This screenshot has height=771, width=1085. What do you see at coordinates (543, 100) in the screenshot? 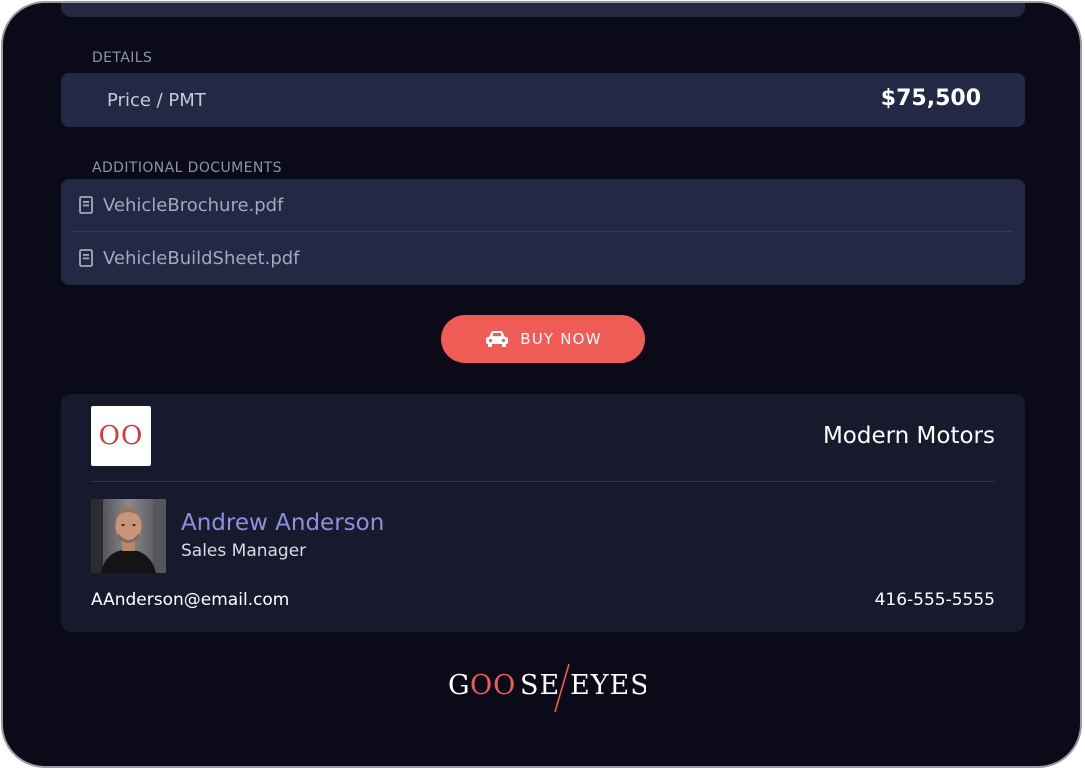
I see `price-row: Price / PMT $75,500` at bounding box center [543, 100].